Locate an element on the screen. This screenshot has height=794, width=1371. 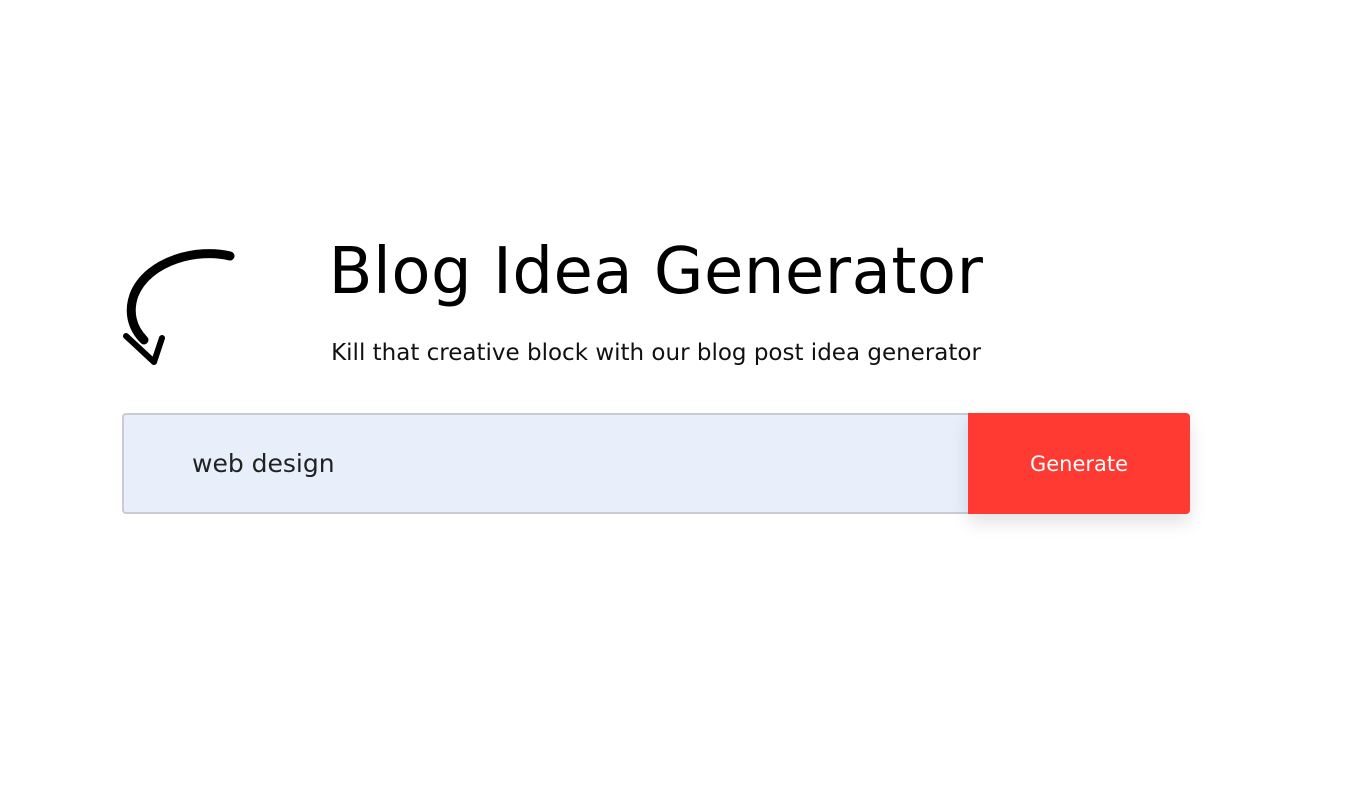
page-title: Blog Idea Generator is located at coordinates (656, 272).